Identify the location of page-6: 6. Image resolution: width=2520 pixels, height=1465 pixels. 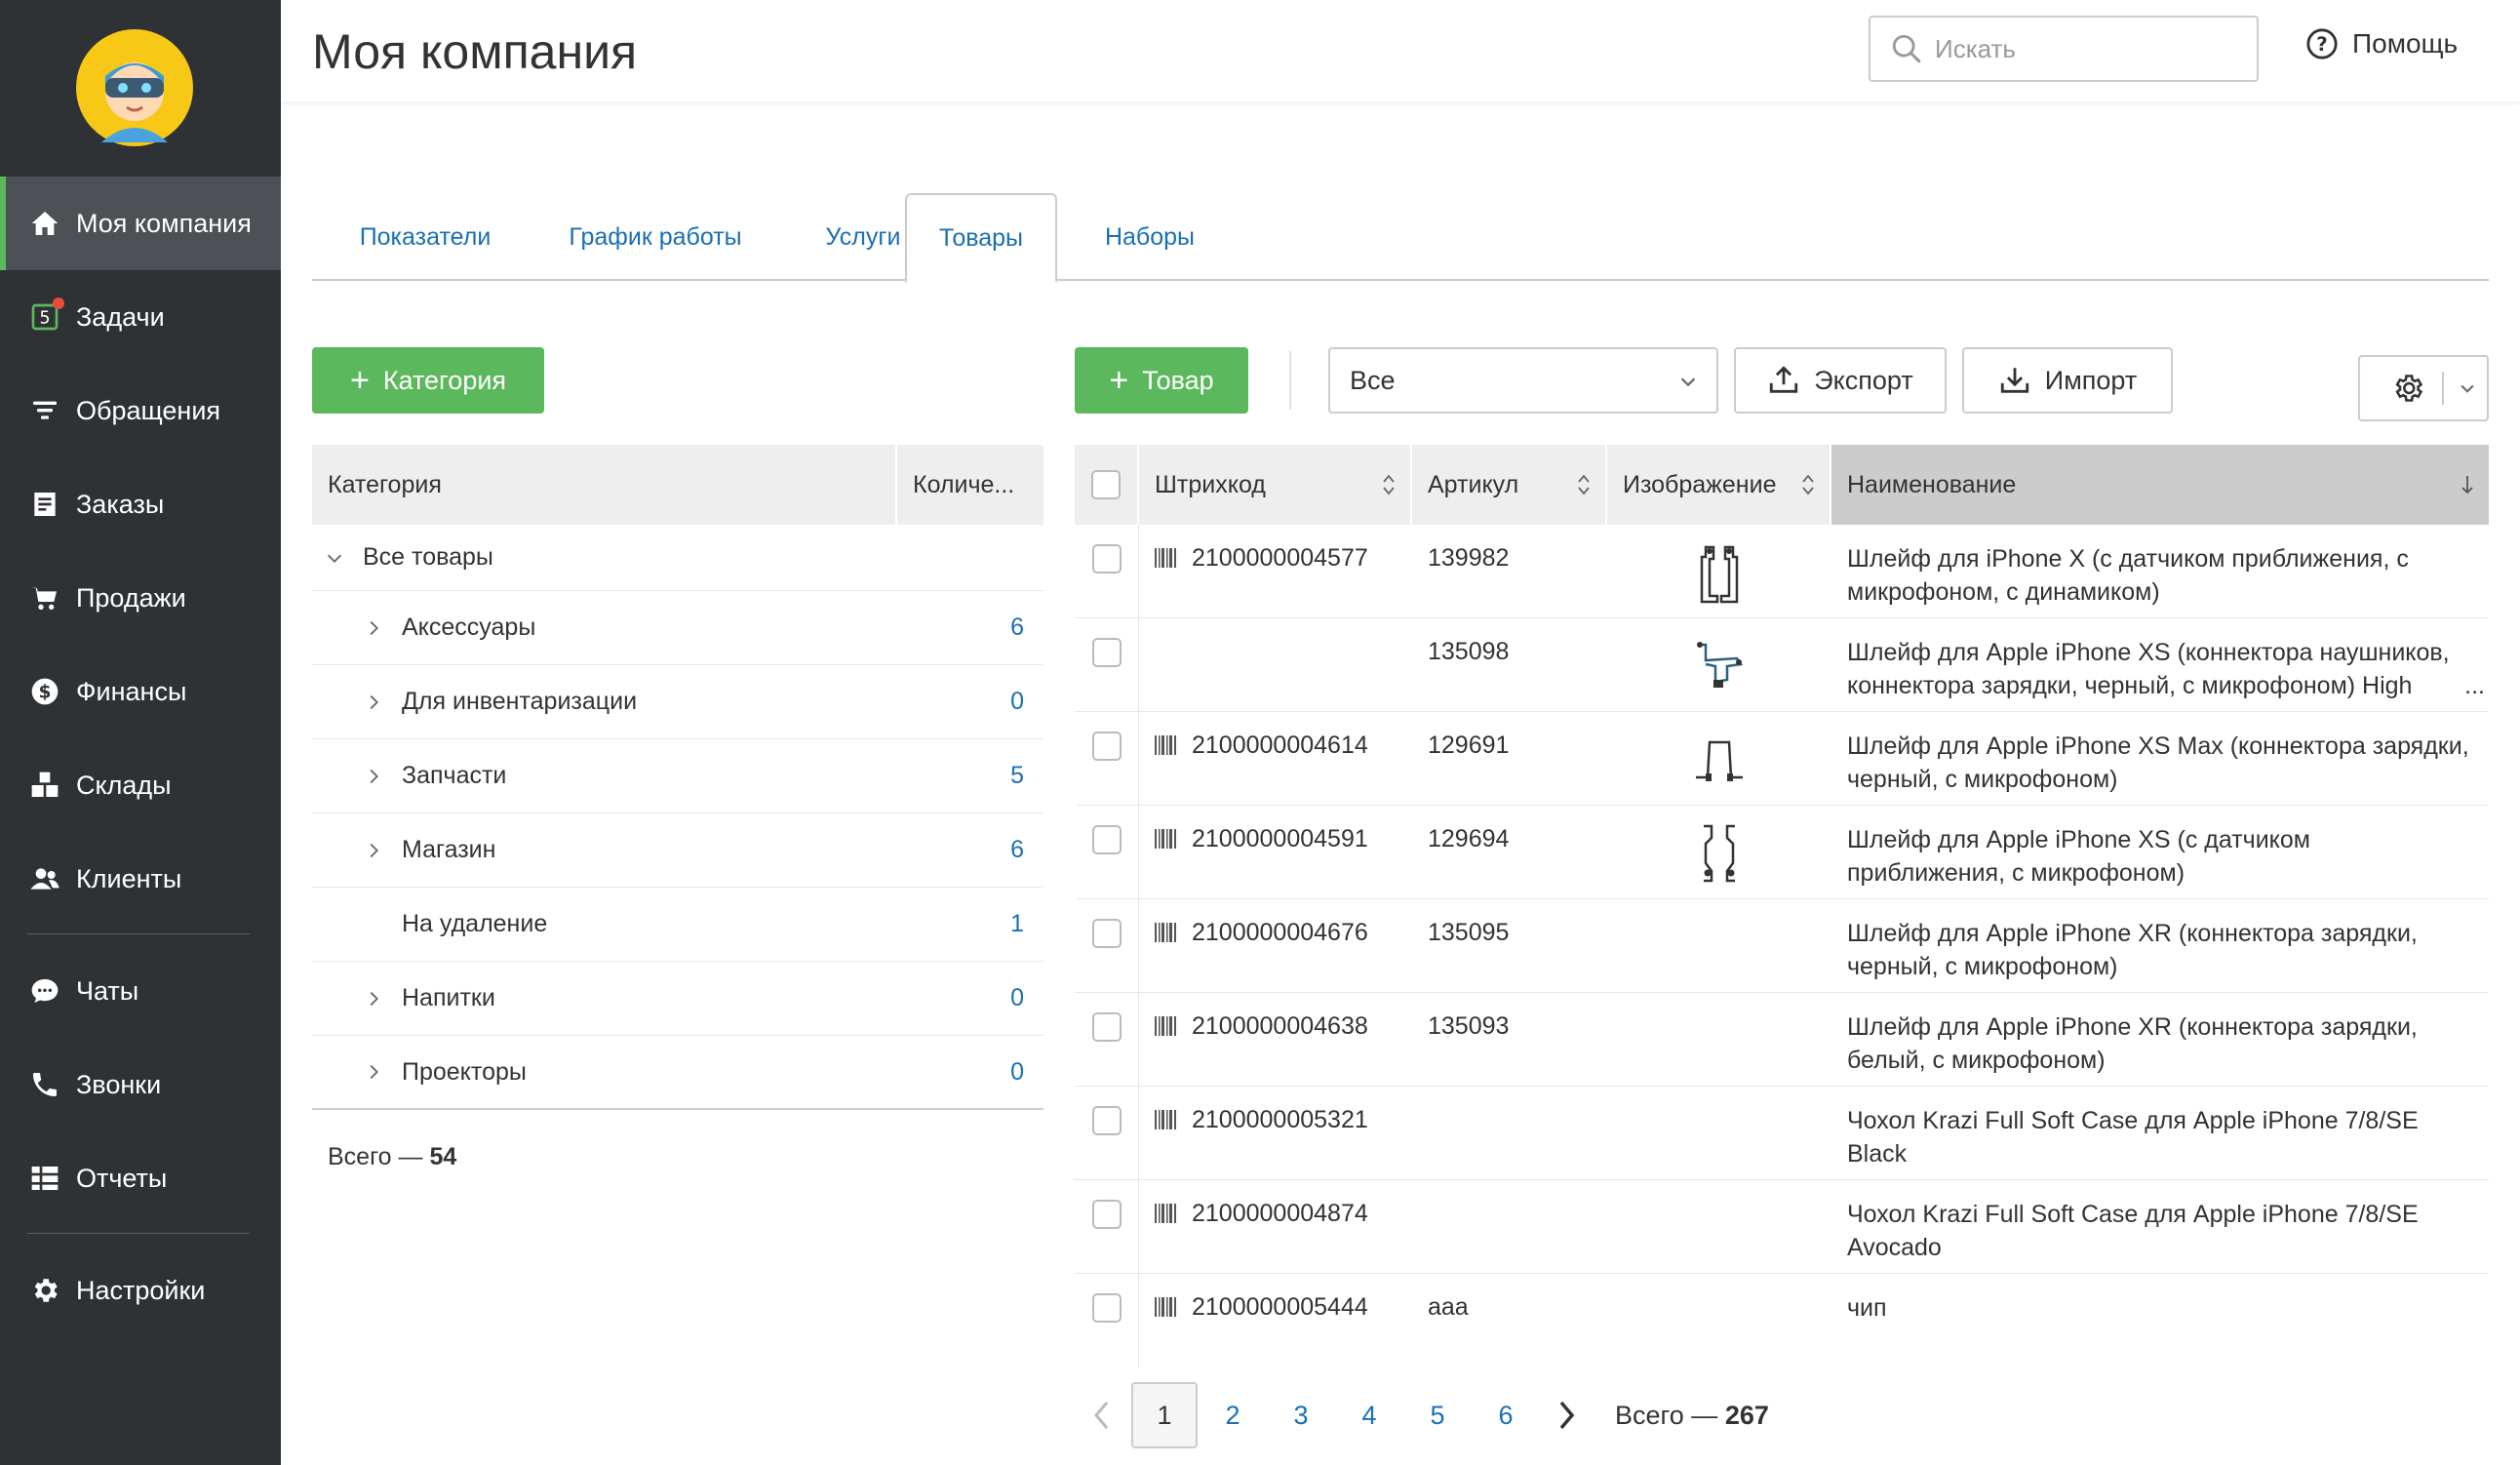
(1506, 1415).